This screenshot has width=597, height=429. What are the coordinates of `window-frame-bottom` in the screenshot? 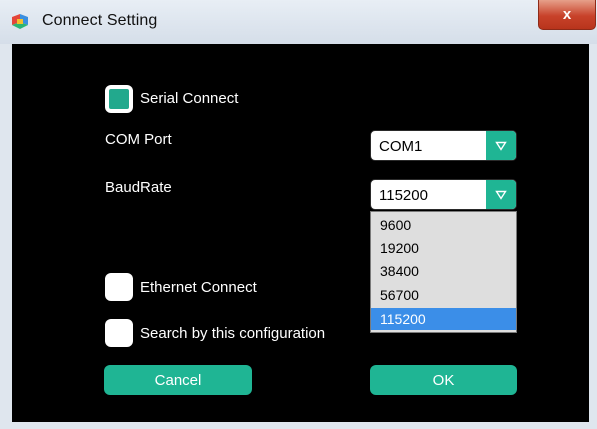 It's located at (298, 425).